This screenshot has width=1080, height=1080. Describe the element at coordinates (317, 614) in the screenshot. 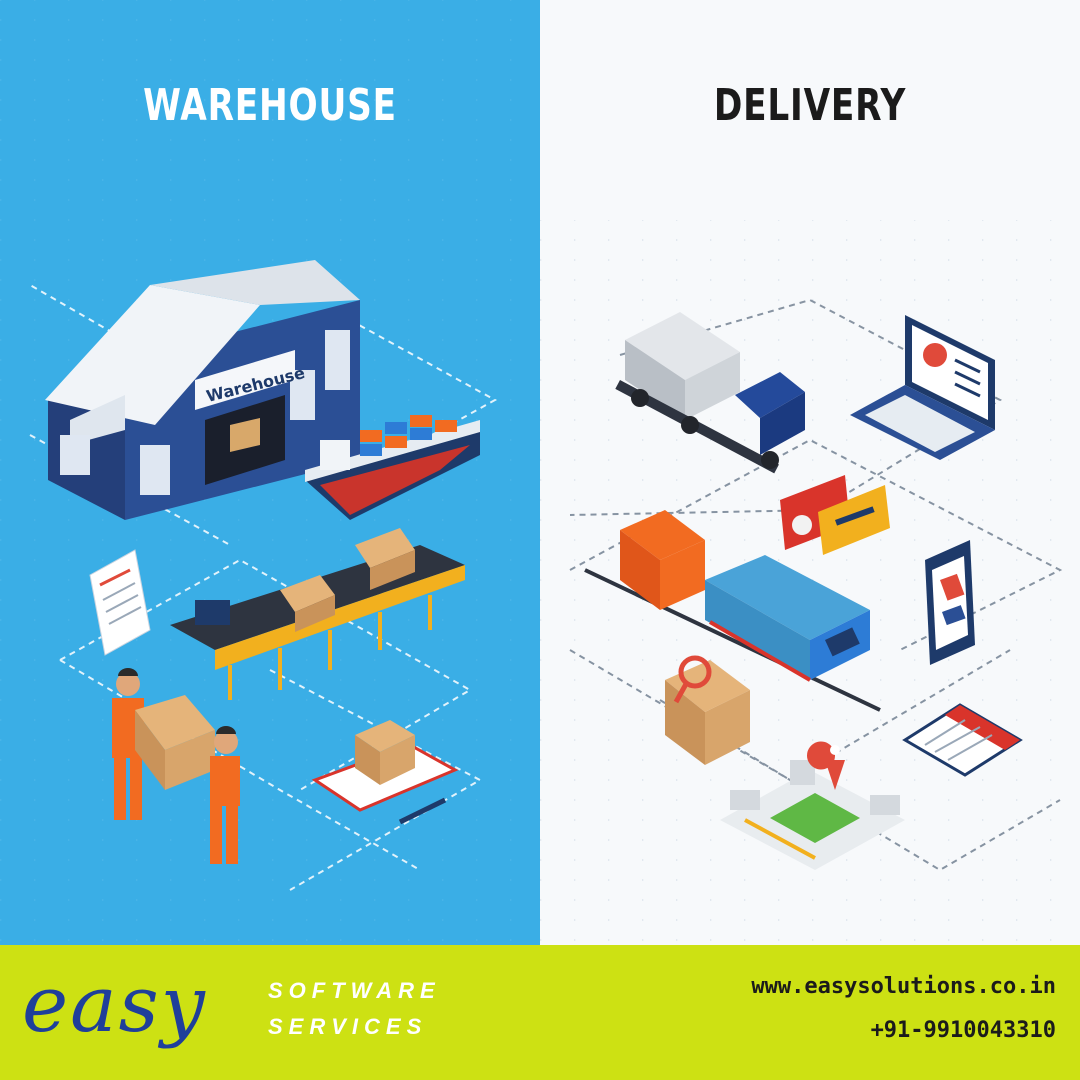

I see `conveyor-belt` at that location.